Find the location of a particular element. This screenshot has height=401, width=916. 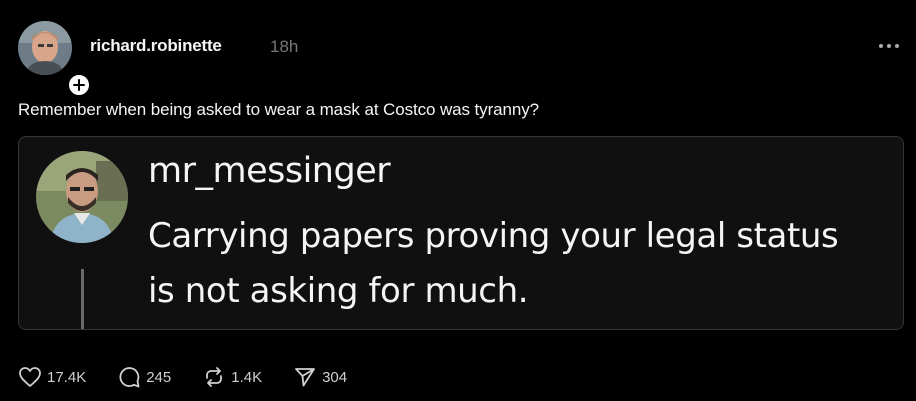

comment-icon is located at coordinates (129, 377).